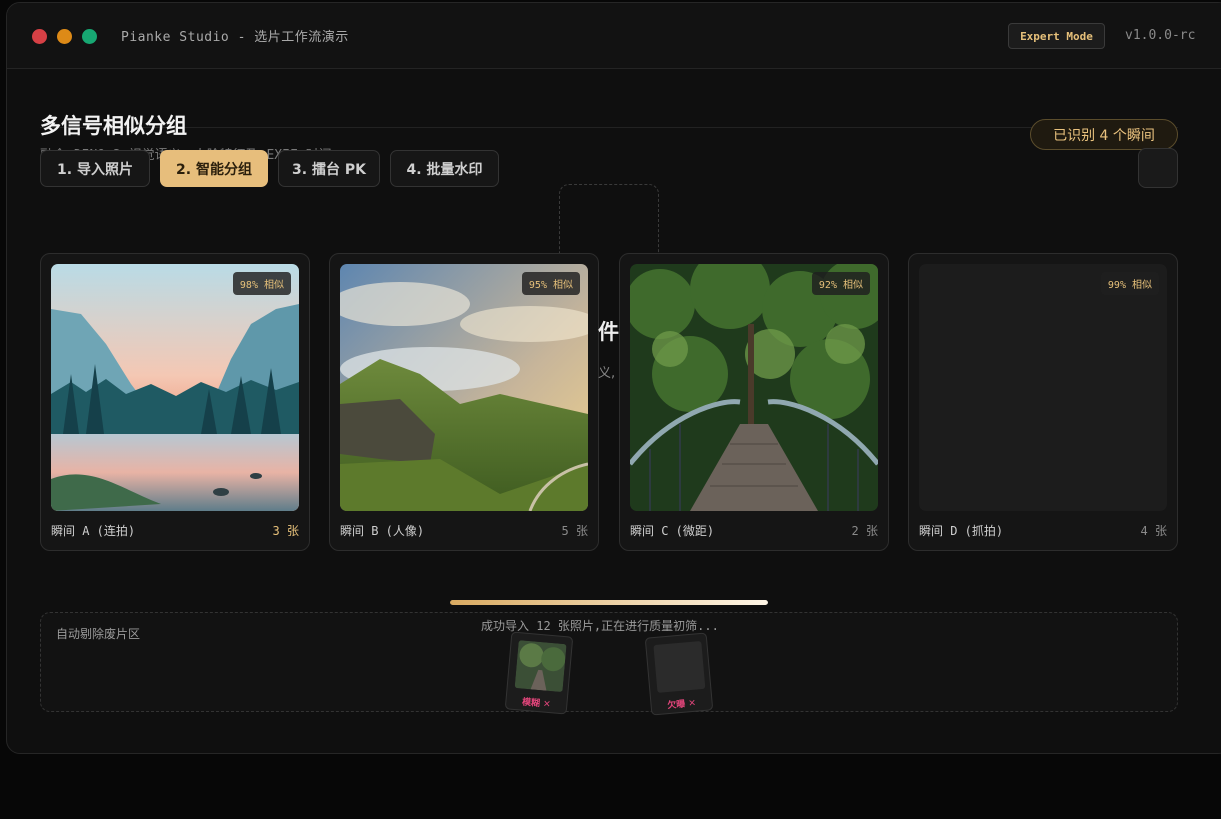  What do you see at coordinates (1056, 36) in the screenshot?
I see `expert-mode-button: Expert Mode` at bounding box center [1056, 36].